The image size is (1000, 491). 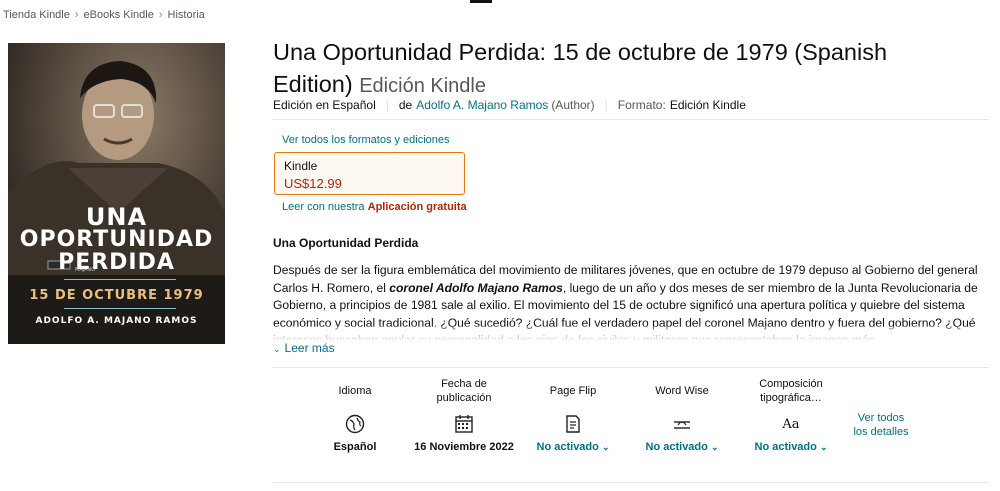 I want to click on typesetting-icon: Aa, so click(x=791, y=424).